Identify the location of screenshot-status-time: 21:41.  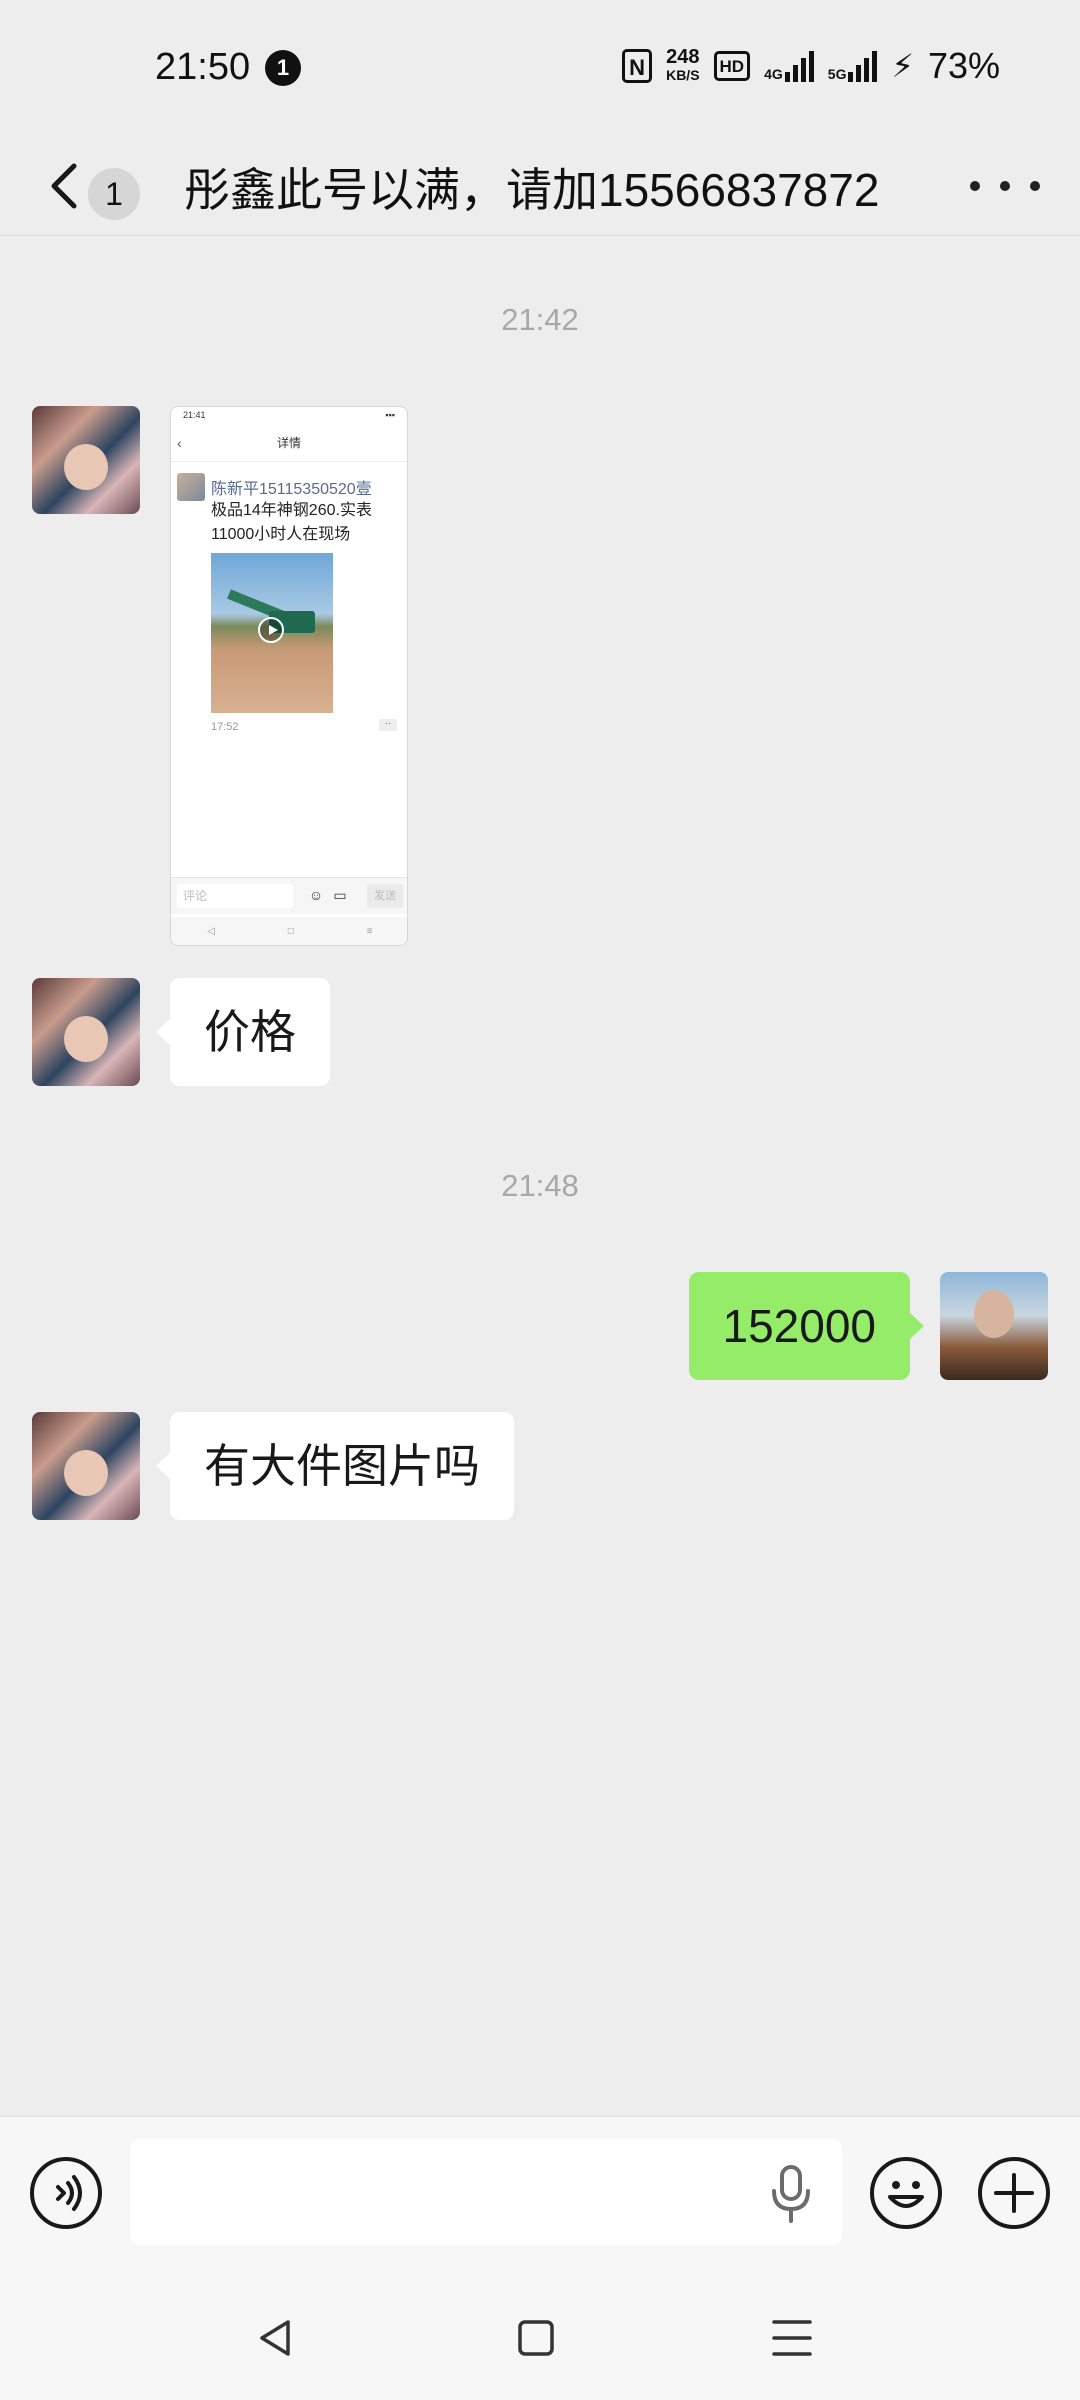
(194, 415).